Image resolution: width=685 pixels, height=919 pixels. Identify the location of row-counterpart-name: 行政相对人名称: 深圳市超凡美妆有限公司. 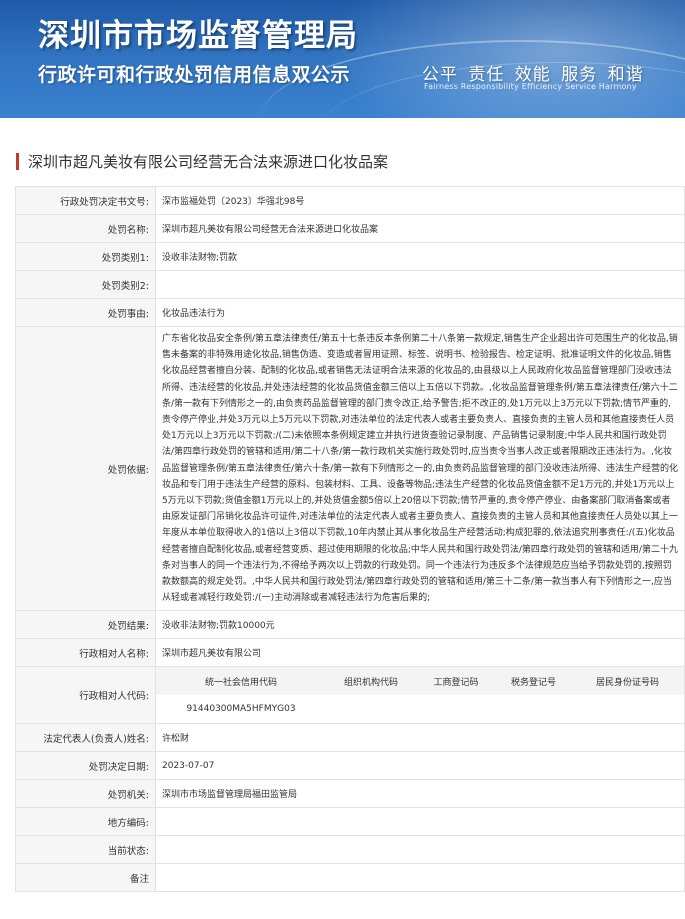
(350, 653).